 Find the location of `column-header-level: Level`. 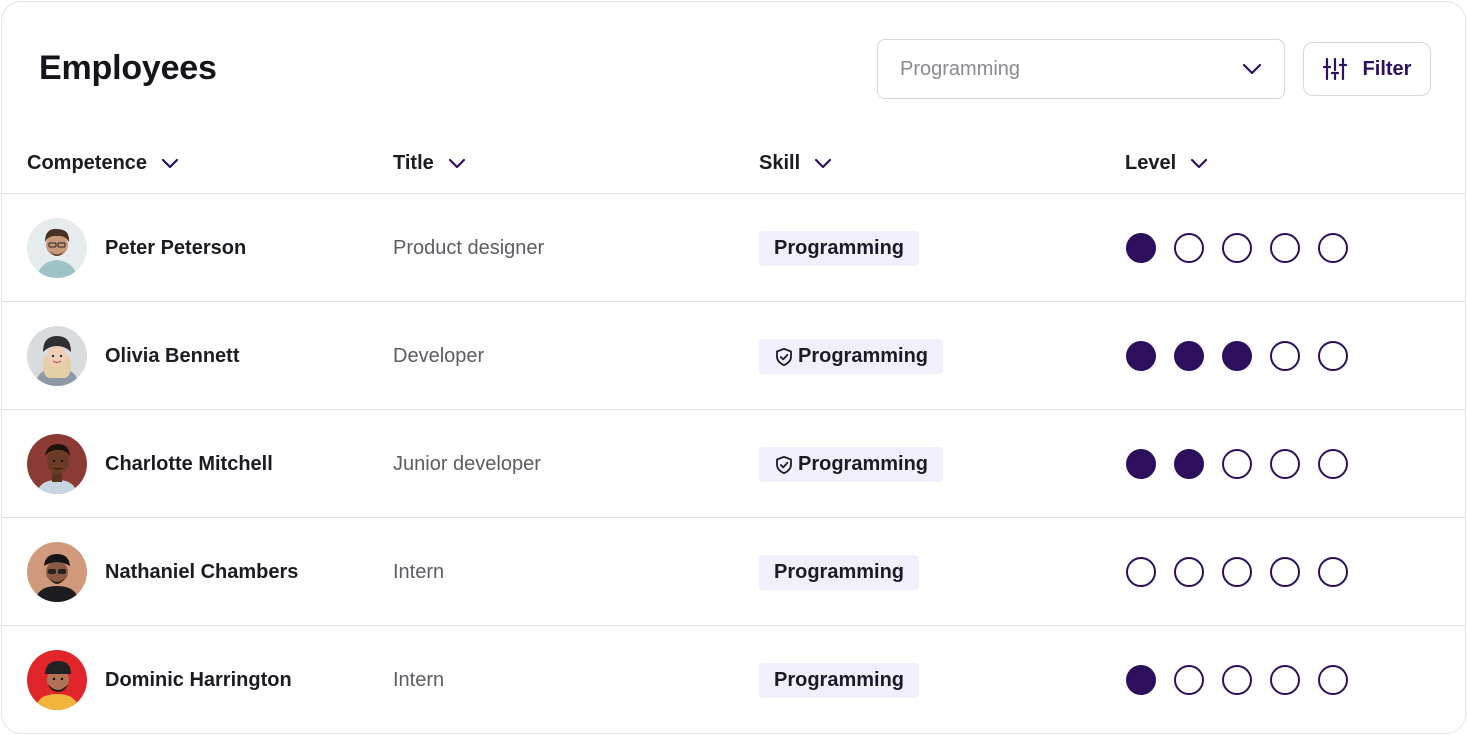

column-header-level: Level is located at coordinates (1166, 163).